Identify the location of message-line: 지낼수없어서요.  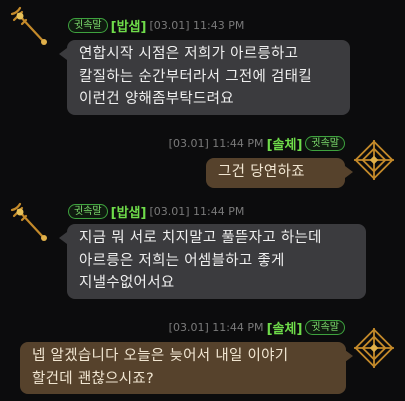
(127, 283).